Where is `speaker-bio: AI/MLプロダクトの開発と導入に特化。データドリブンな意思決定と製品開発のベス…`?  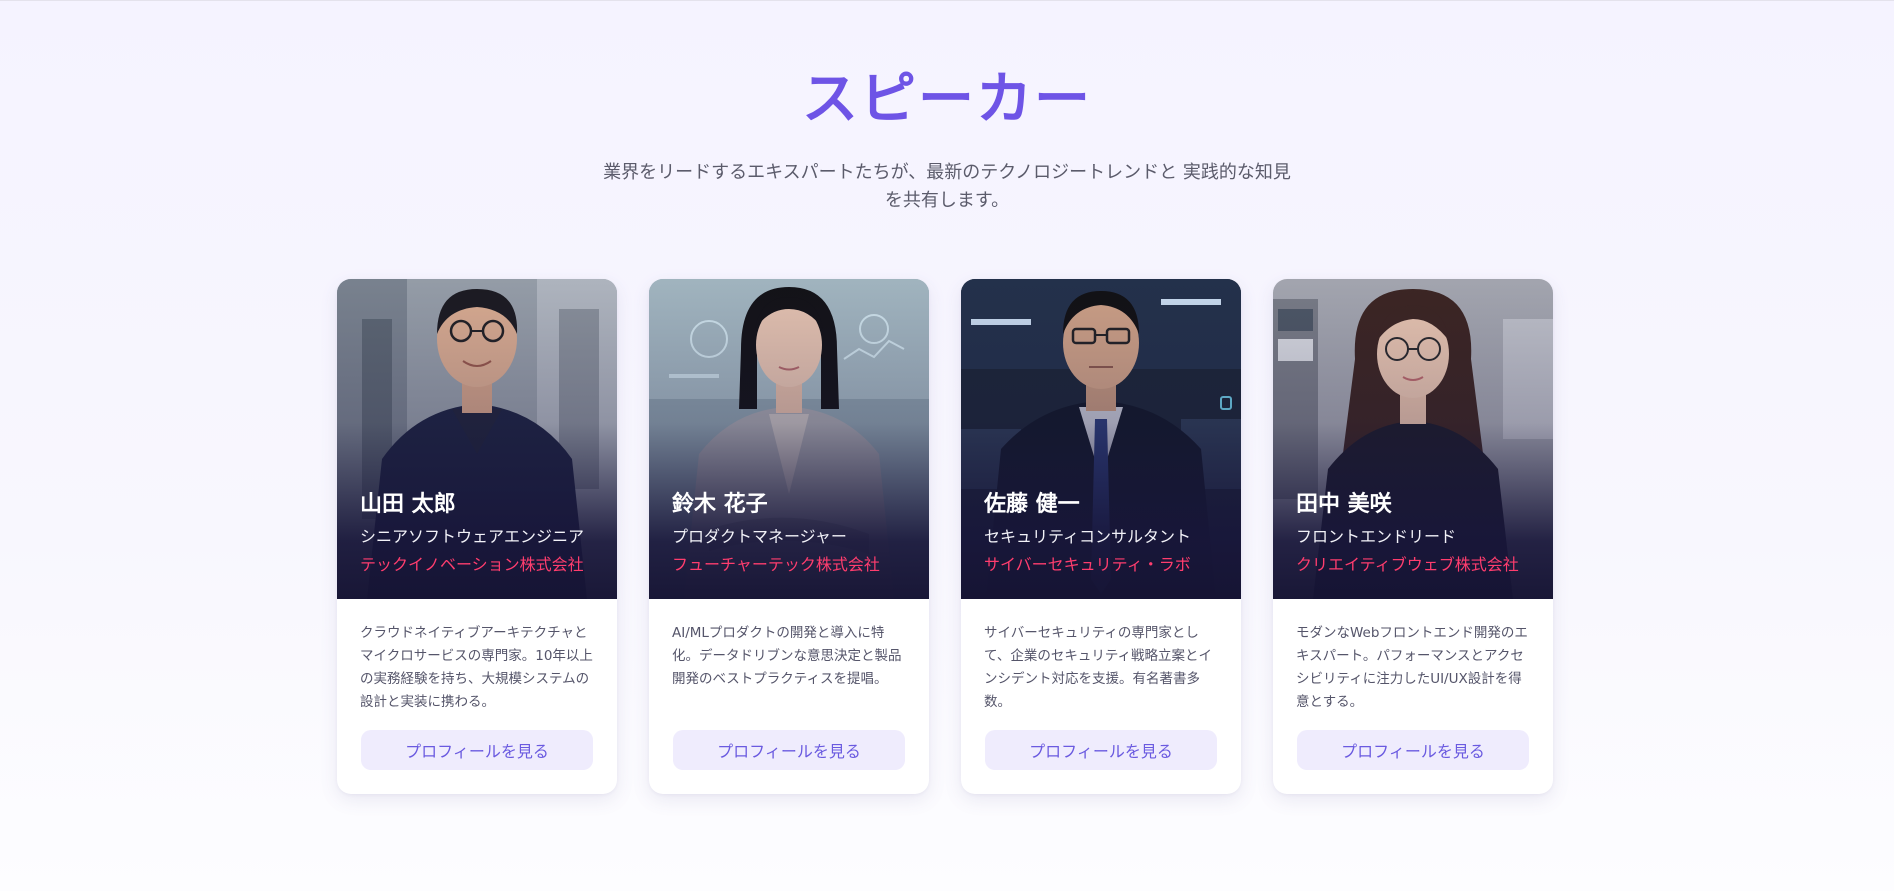
speaker-bio: AI/MLプロダクトの開発と導入に特化。データドリブンな意思決定と製品開発のベス… is located at coordinates (787, 656).